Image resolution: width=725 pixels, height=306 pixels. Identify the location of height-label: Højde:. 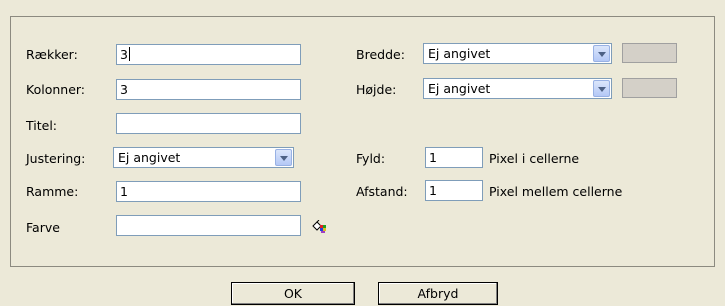
(376, 89).